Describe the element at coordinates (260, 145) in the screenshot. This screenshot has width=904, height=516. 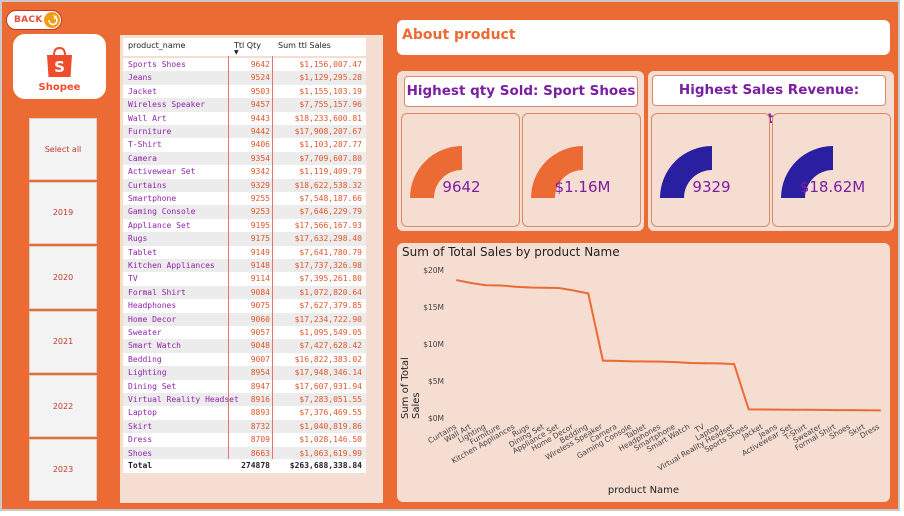
I see `qty-cell: 9406` at that location.